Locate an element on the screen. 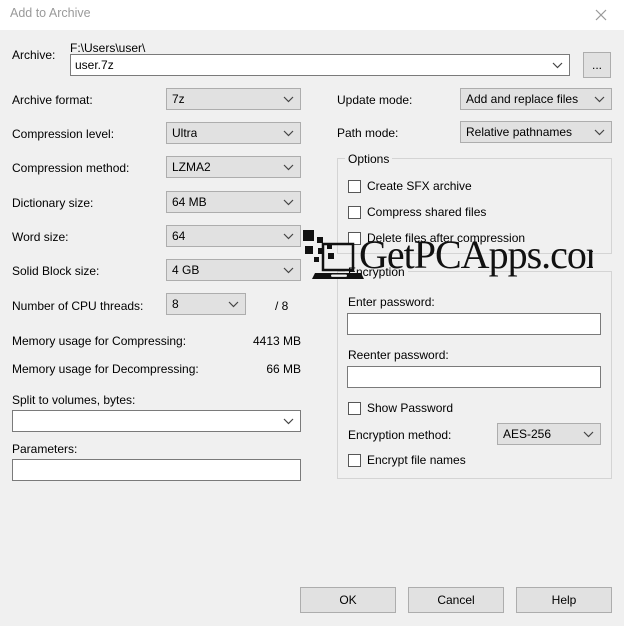 The height and width of the screenshot is (626, 624). cpu-threads-value: 8 is located at coordinates (175, 304).